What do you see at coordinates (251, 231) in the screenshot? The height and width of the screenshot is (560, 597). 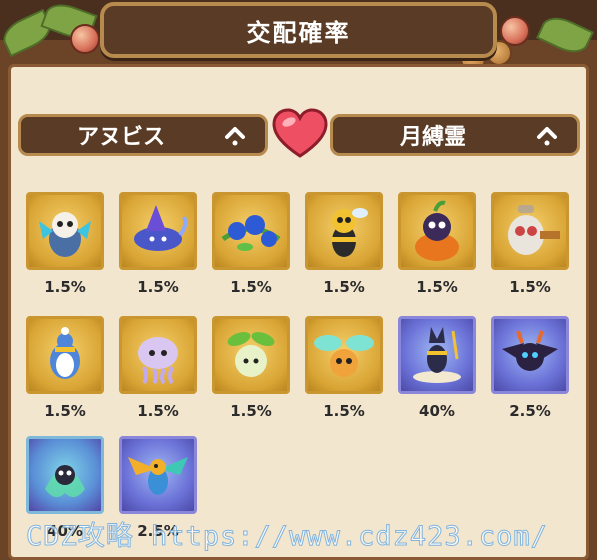 I see `blue-flower-vine-pet-icon` at bounding box center [251, 231].